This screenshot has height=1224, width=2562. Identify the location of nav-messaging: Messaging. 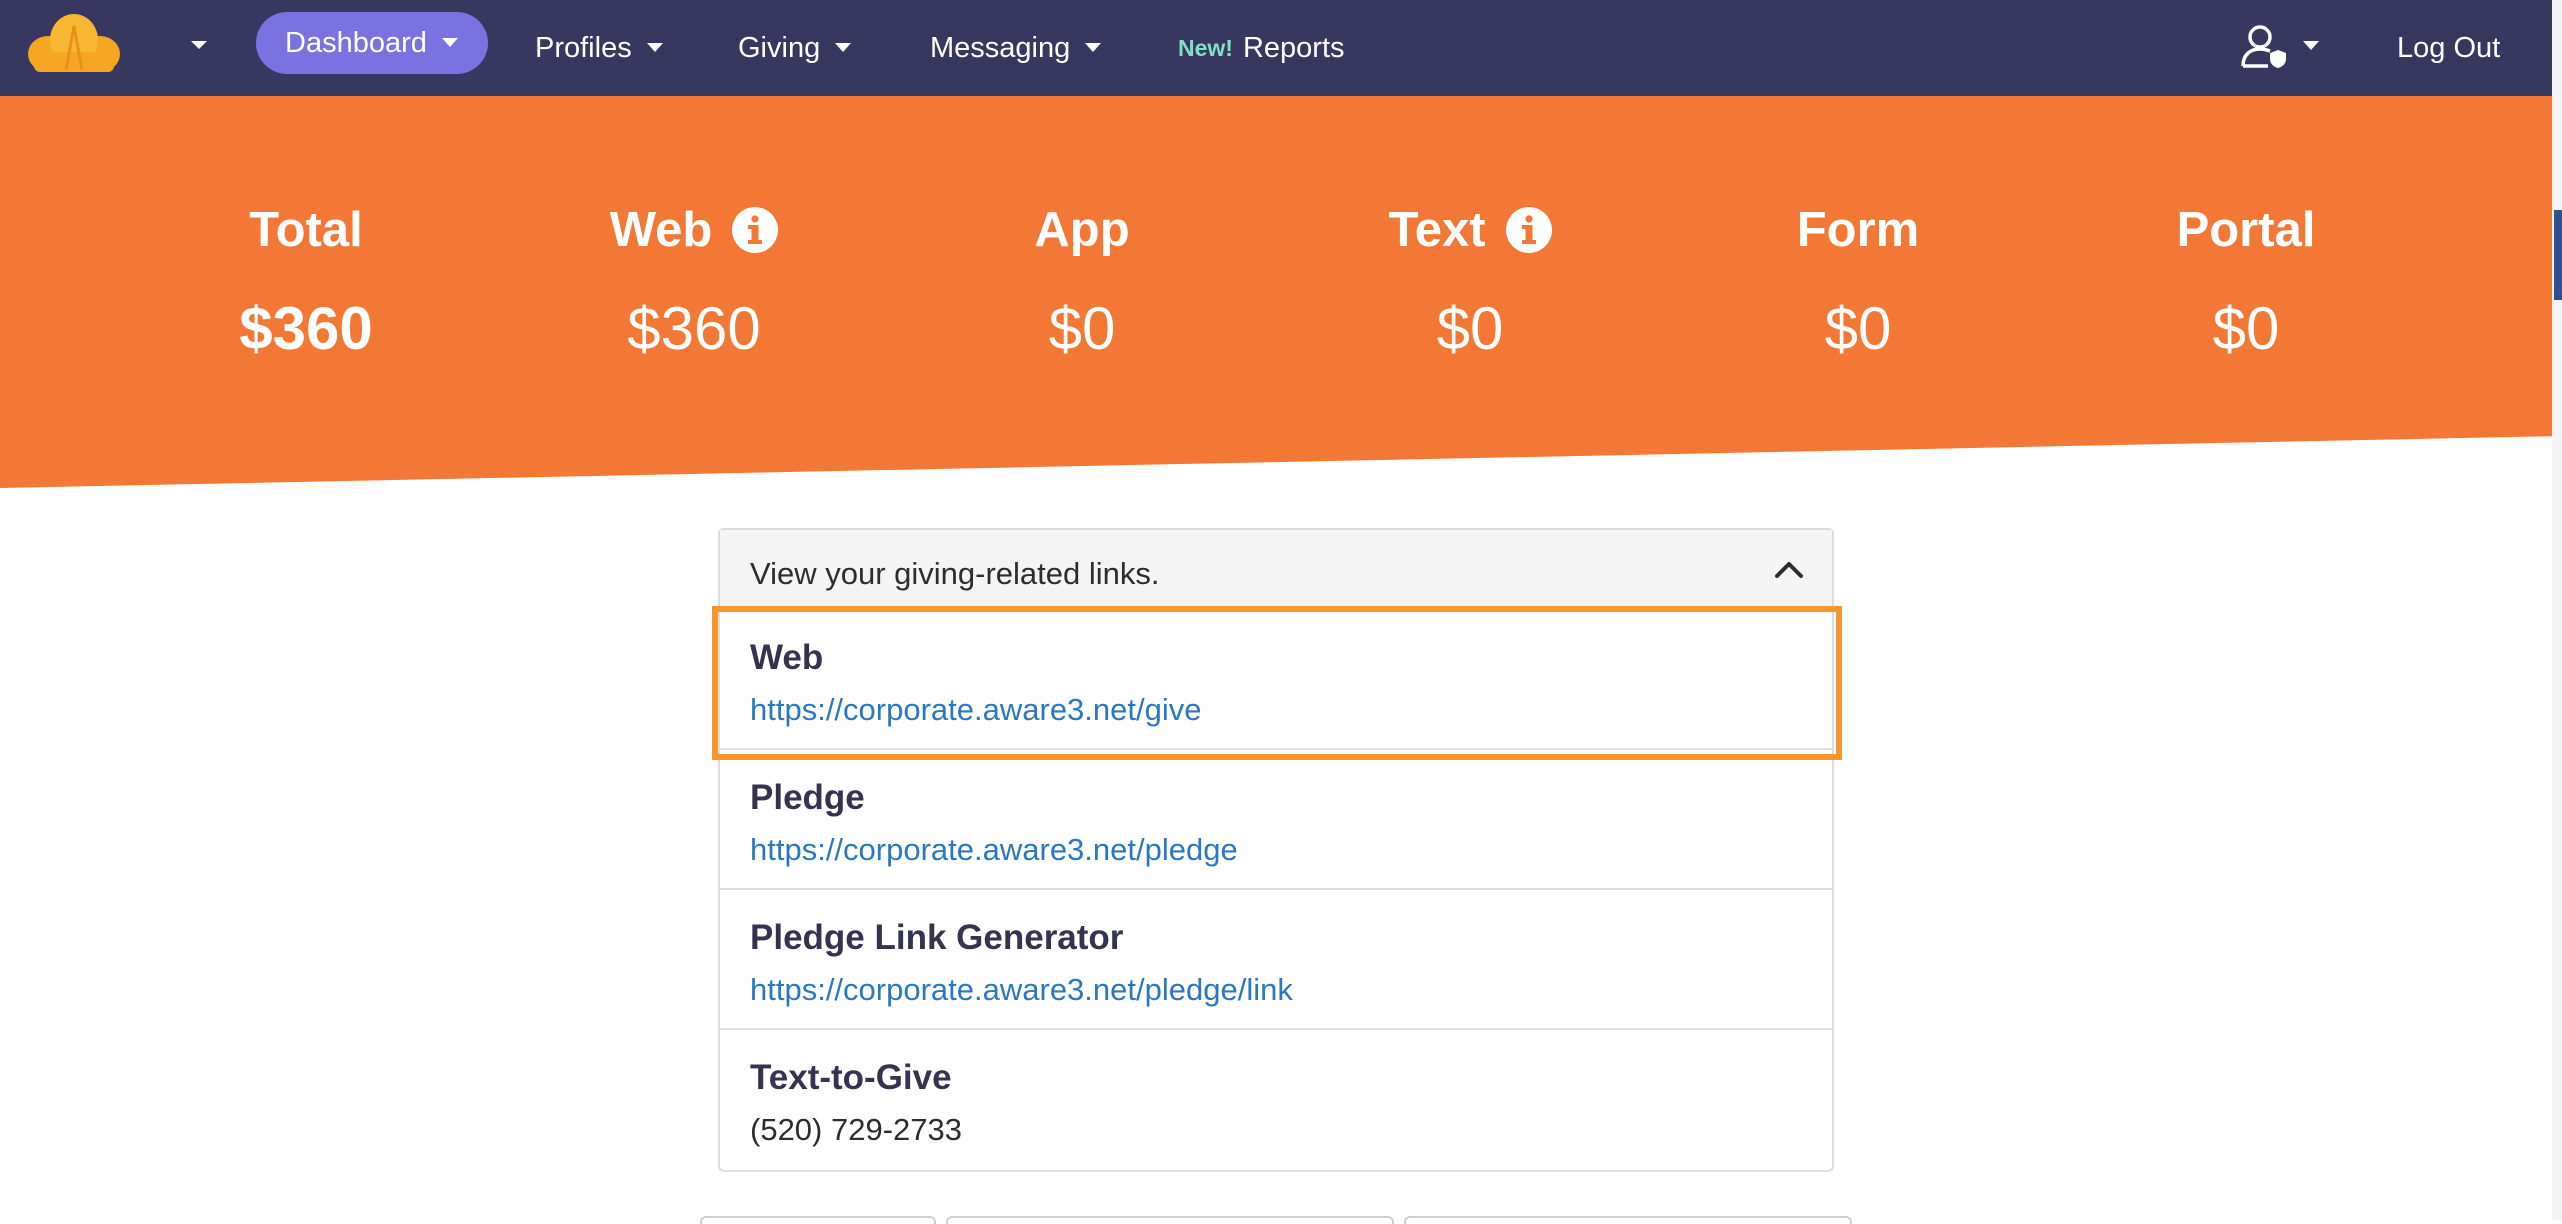
(1016, 48).